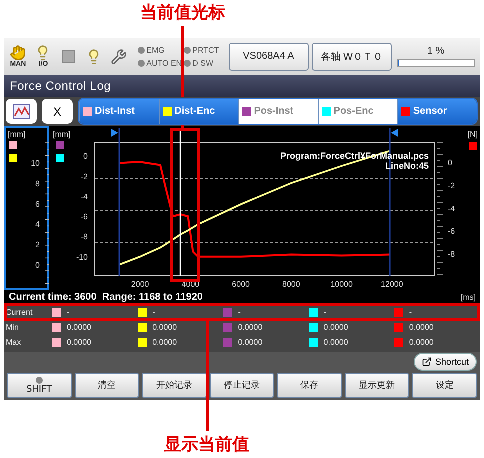  What do you see at coordinates (119, 111) in the screenshot?
I see `legend-tab: Dist-Inst` at bounding box center [119, 111].